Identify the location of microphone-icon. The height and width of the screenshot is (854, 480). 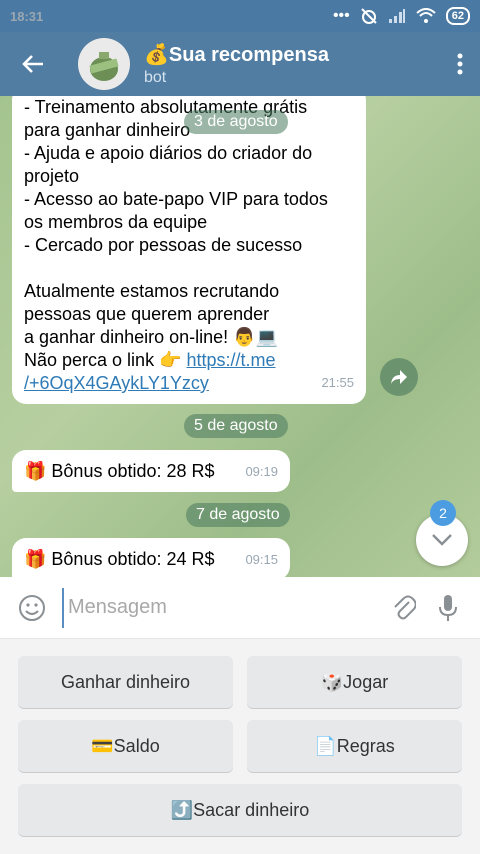
(448, 607).